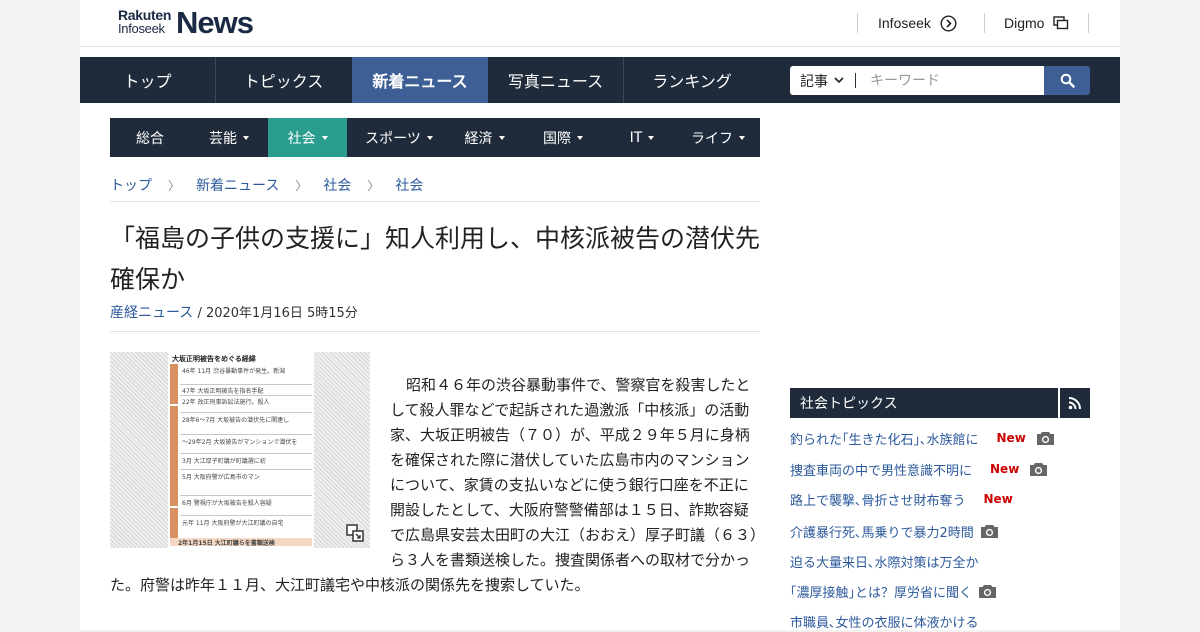  Describe the element at coordinates (275, 313) in the screenshot. I see `article-date: / 2020年1月16日 5時15分` at that location.